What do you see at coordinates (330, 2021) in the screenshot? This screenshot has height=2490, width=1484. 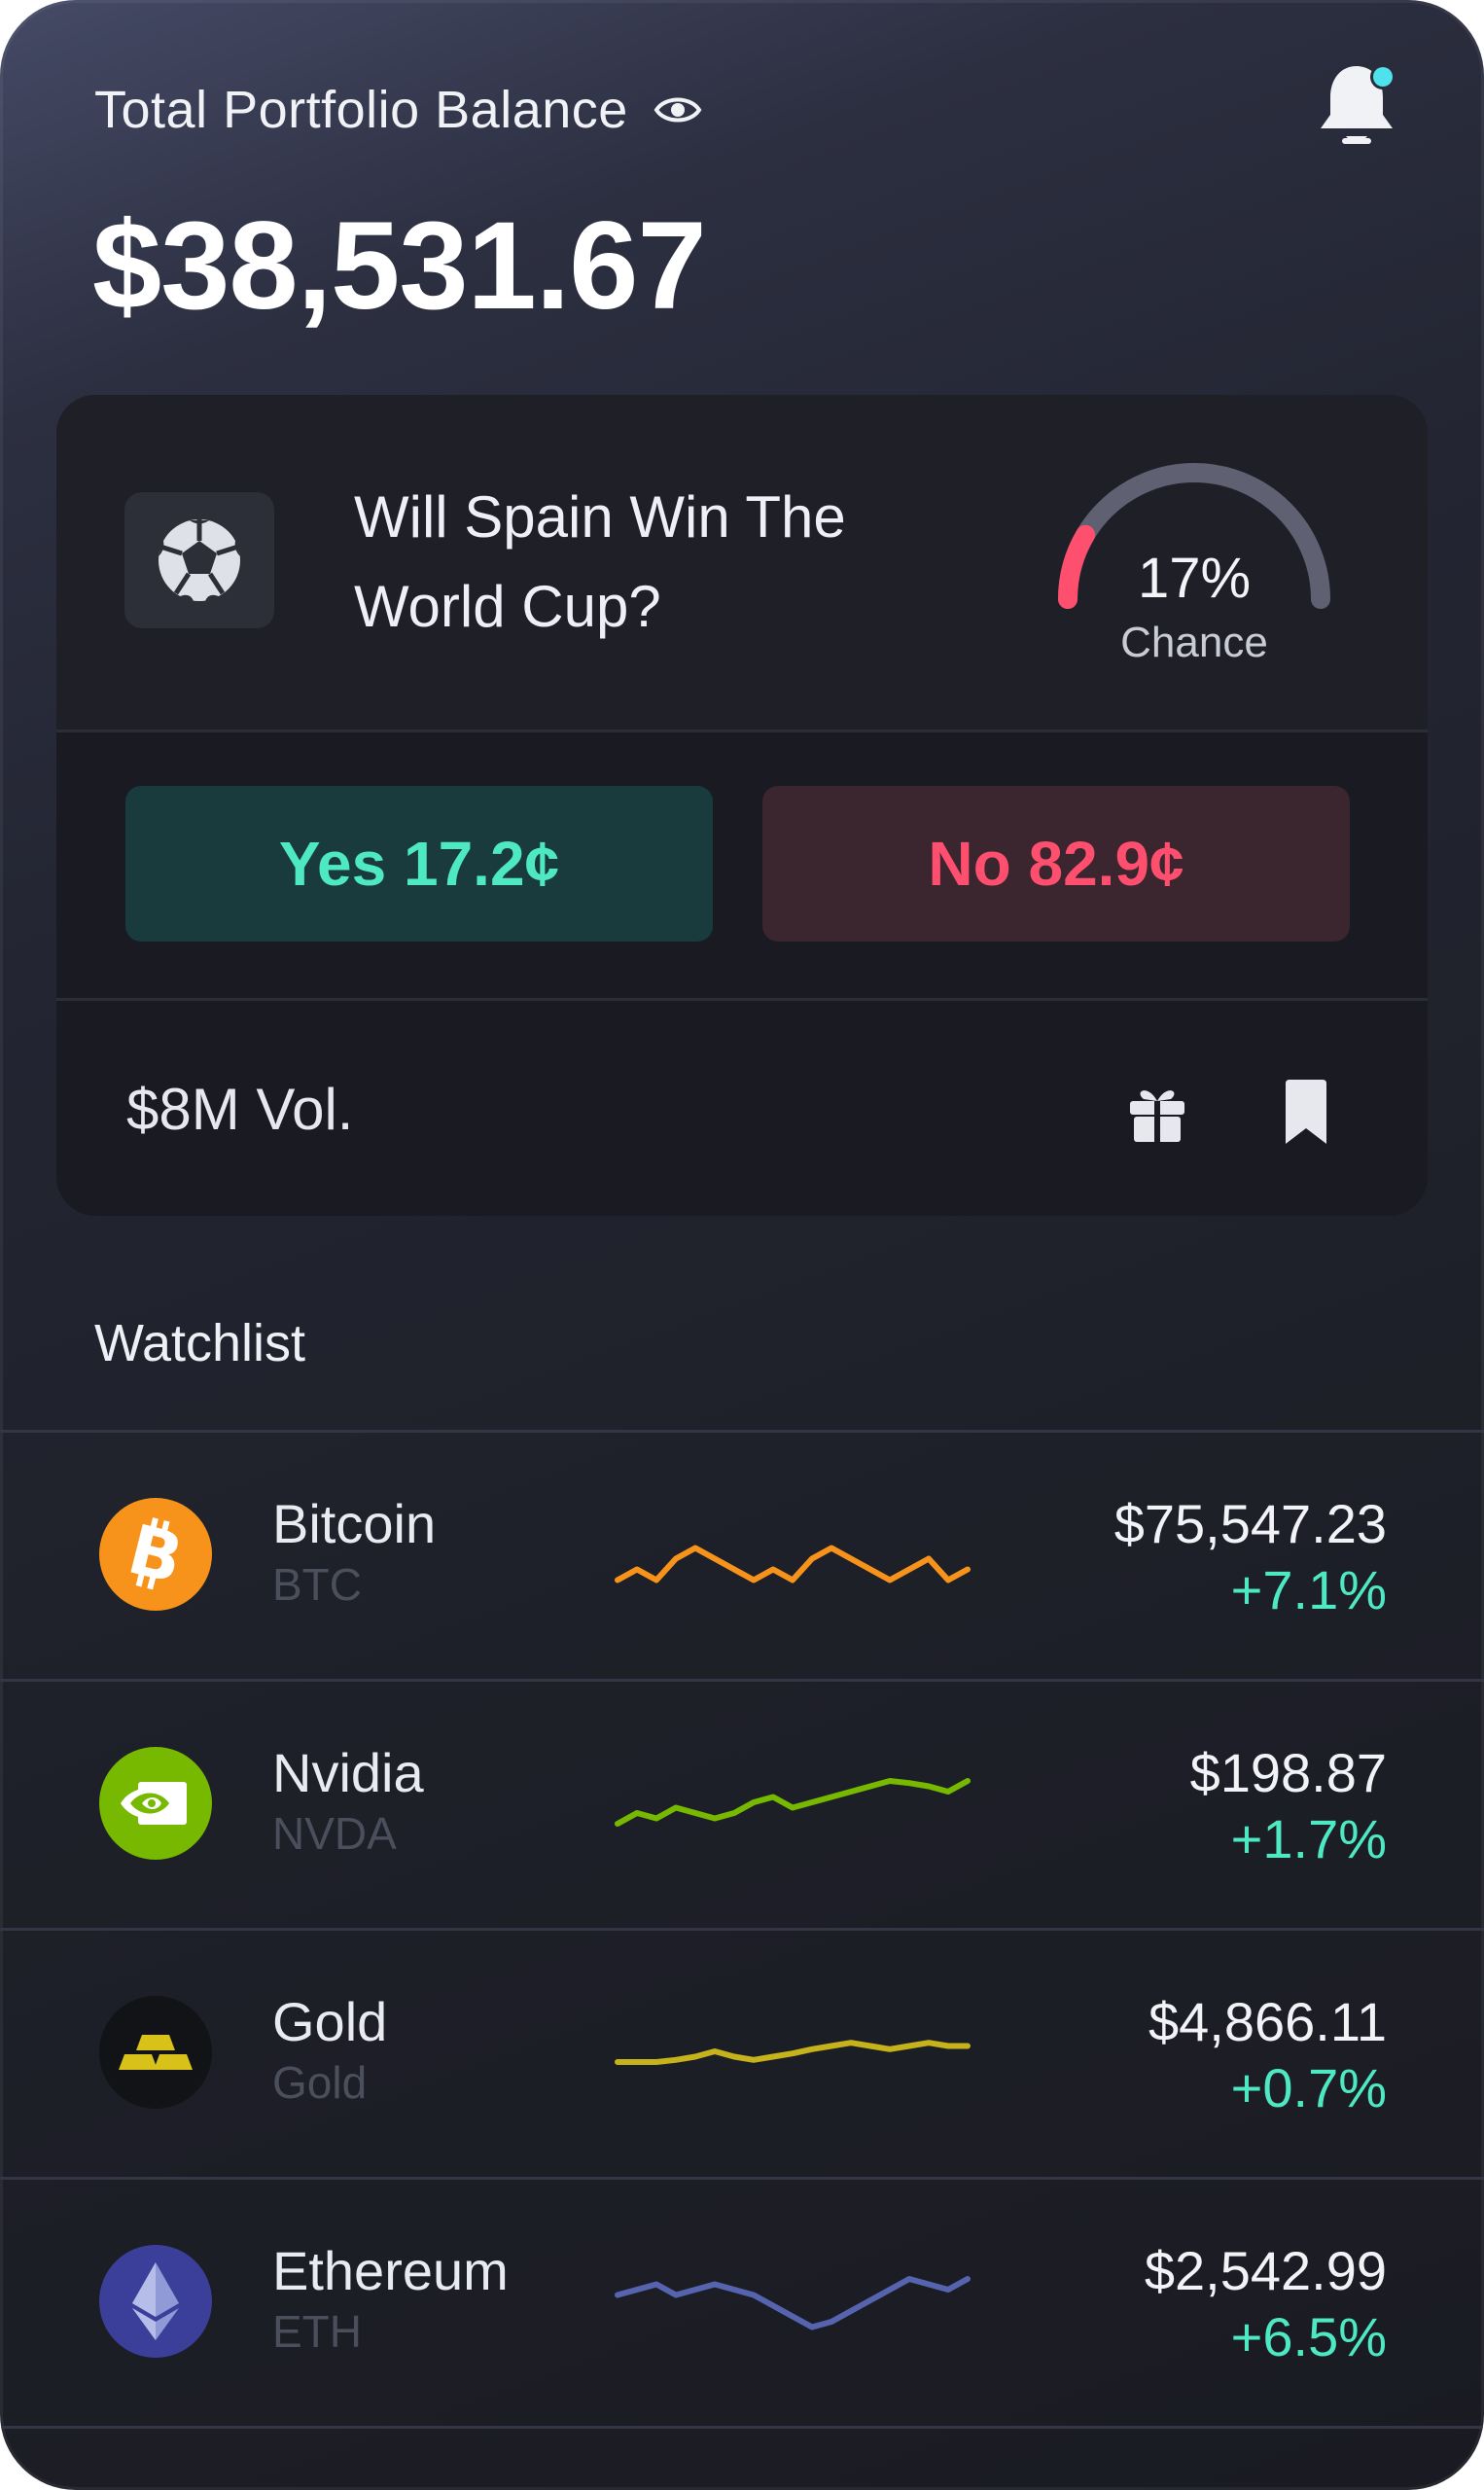 I see `asset-name: Gold` at bounding box center [330, 2021].